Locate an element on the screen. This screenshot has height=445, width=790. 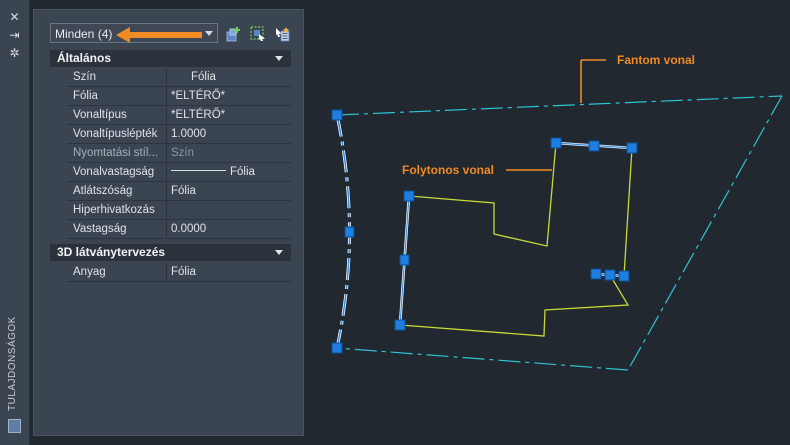
annotation-leaders is located at coordinates (556, 115).